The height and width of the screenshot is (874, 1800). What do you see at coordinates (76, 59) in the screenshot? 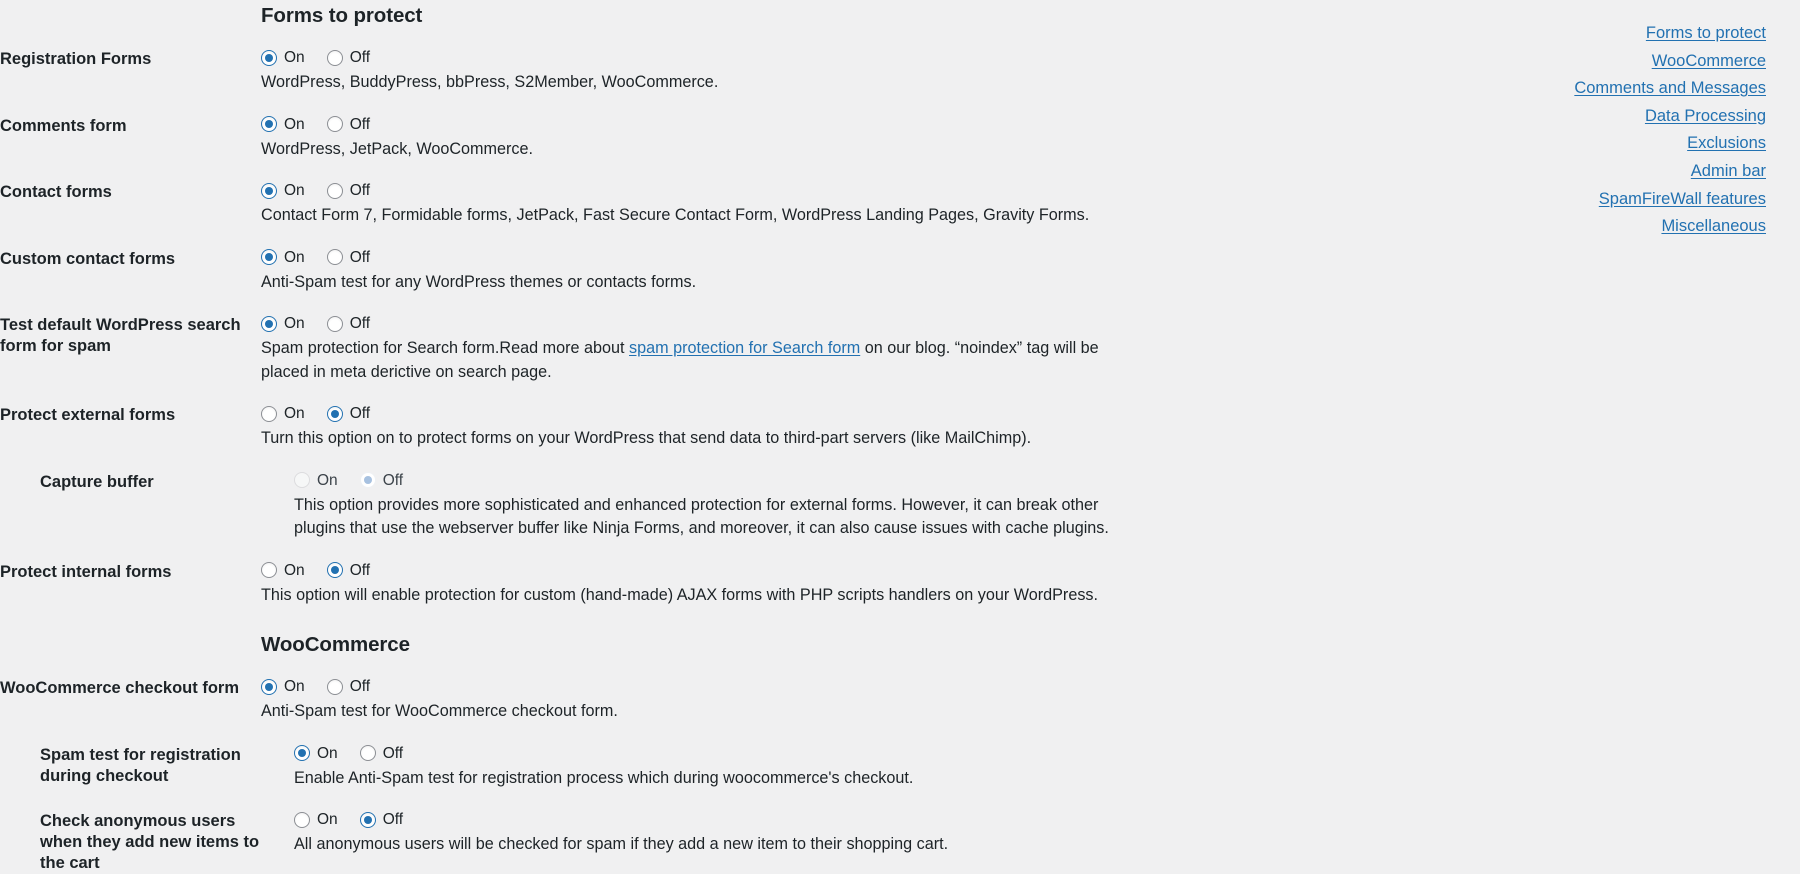
I see `setting-label-registration-forms: Registration Forms` at bounding box center [76, 59].